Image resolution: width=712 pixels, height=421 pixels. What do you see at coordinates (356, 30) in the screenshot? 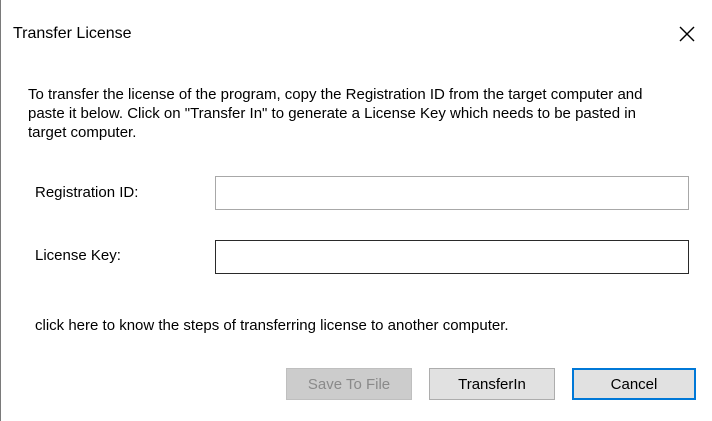
I see `title-bar: Transfer License` at bounding box center [356, 30].